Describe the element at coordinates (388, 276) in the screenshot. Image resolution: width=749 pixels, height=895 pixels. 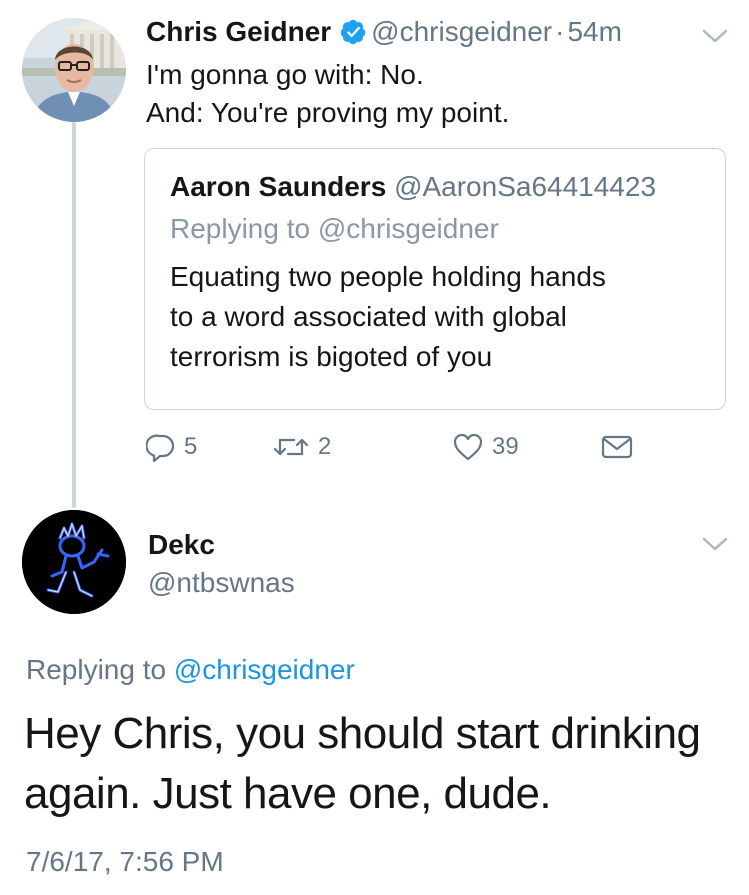
I see `quoted-line: Equating two people holding hands` at that location.